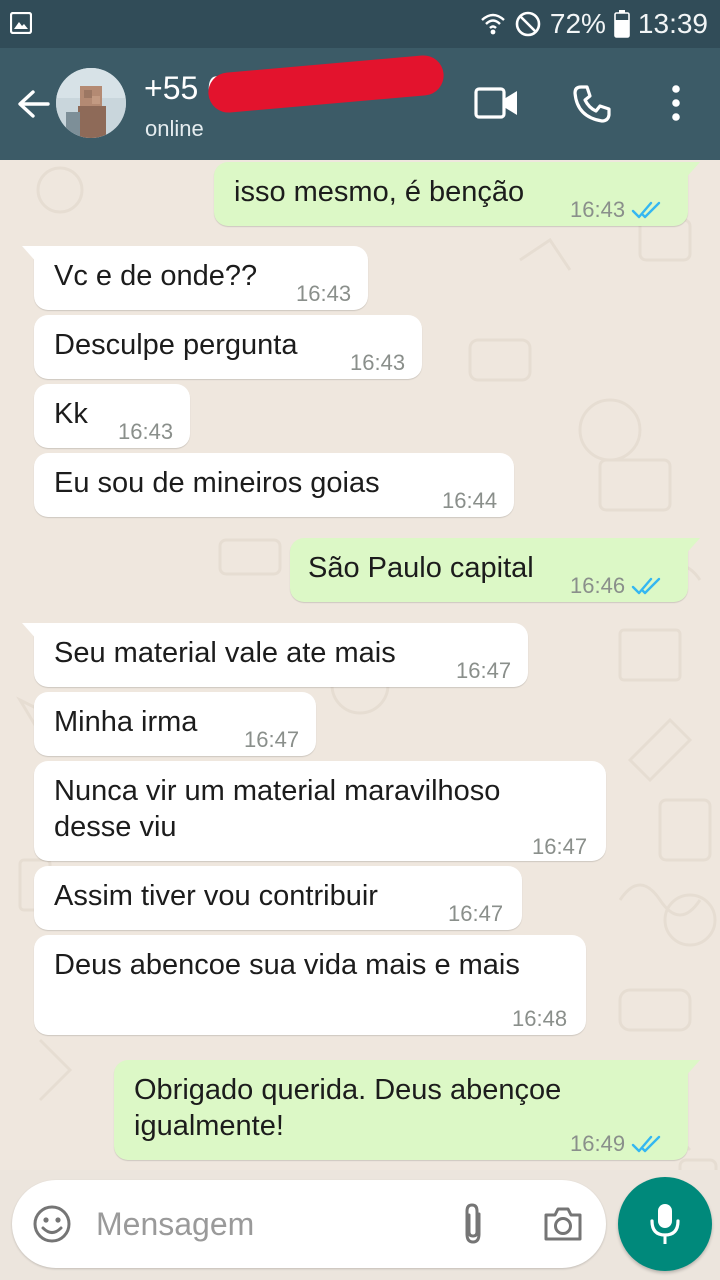  What do you see at coordinates (126, 722) in the screenshot?
I see `message-text: Minha irma` at bounding box center [126, 722].